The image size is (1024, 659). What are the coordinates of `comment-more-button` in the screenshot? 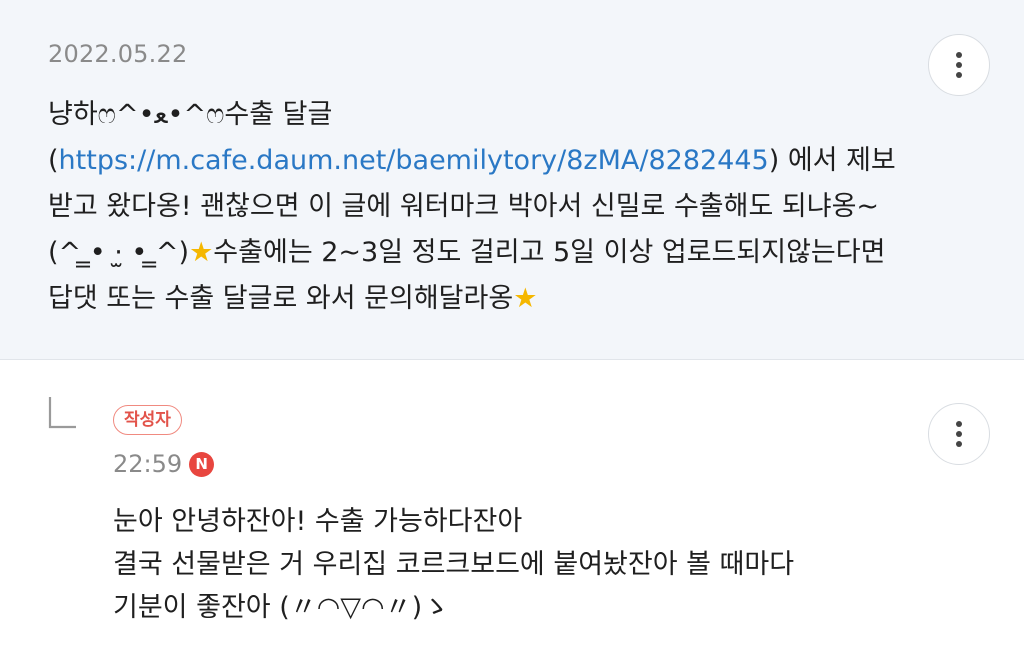 It's located at (959, 65).